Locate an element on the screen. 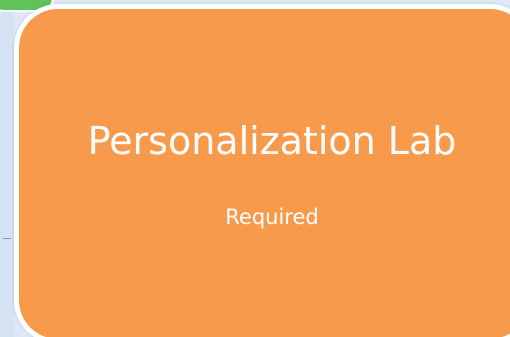 The image size is (510, 337). card-title: Personalization Lab is located at coordinates (272, 141).